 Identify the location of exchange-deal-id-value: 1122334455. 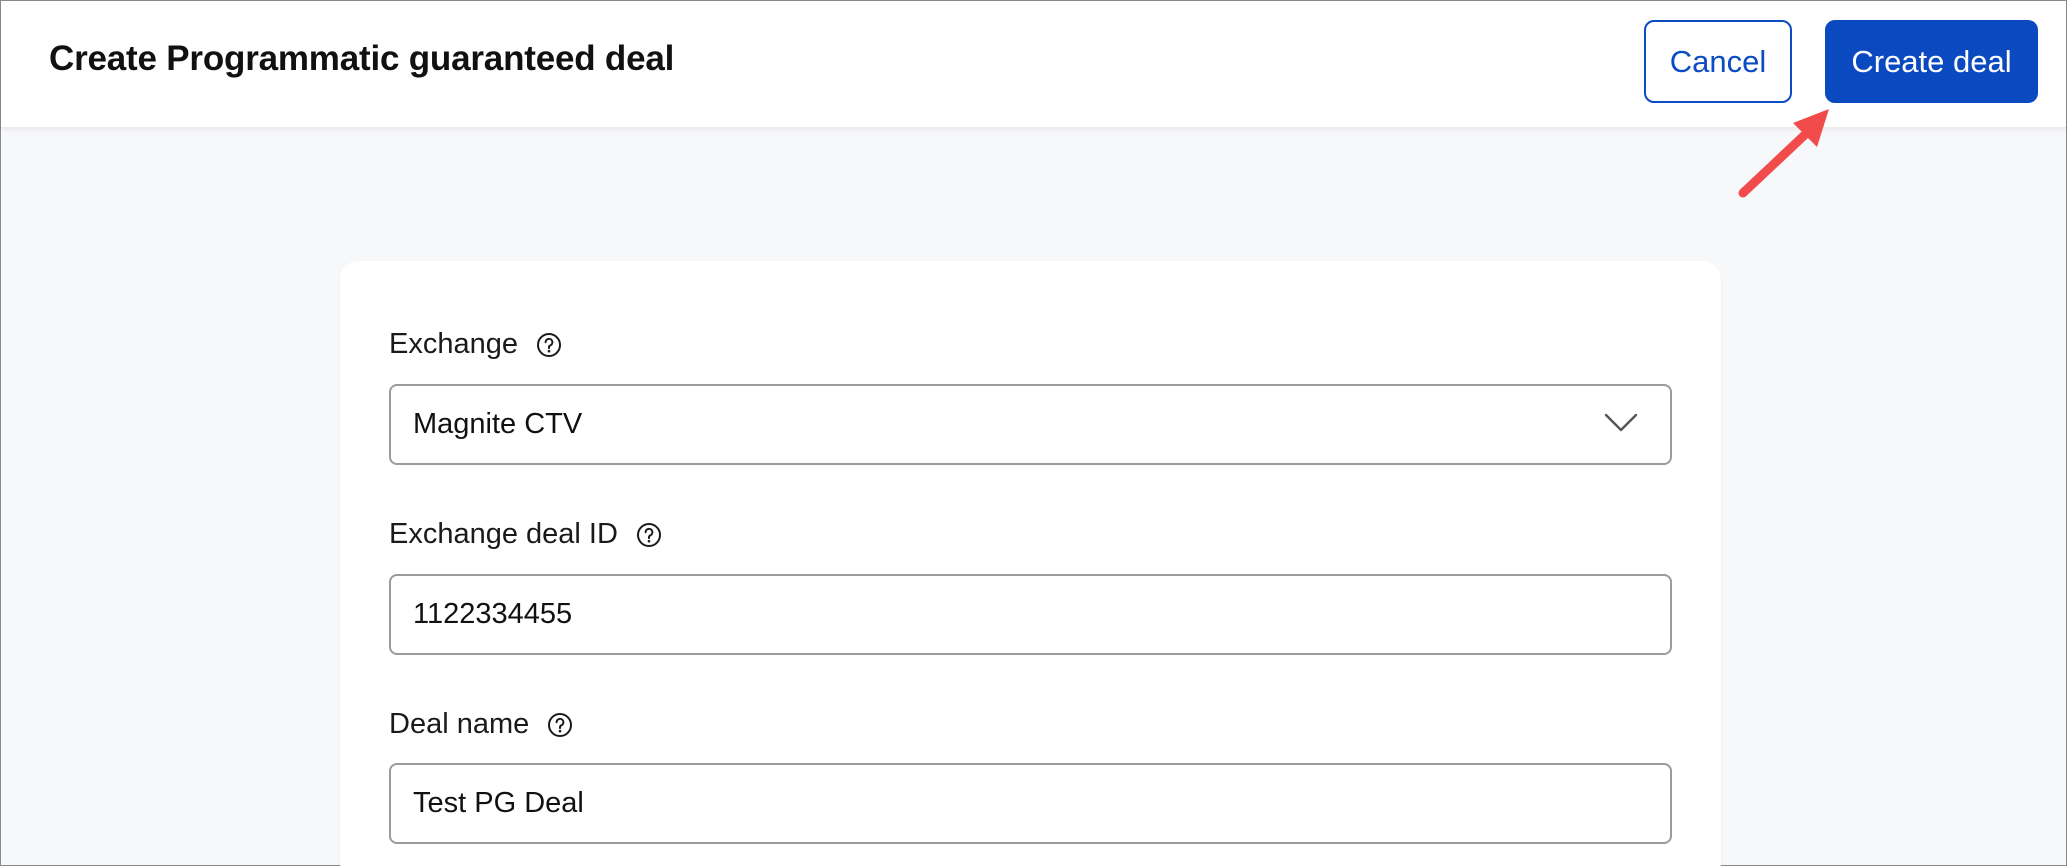
(493, 614).